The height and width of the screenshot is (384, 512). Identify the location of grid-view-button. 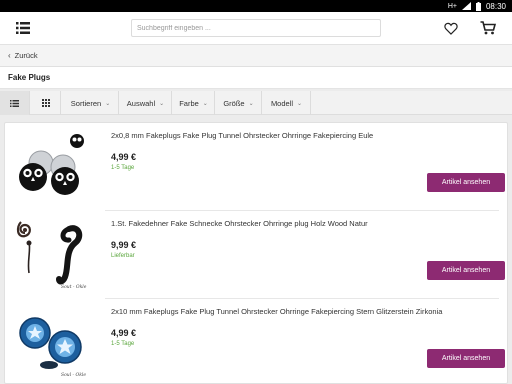
(46, 103).